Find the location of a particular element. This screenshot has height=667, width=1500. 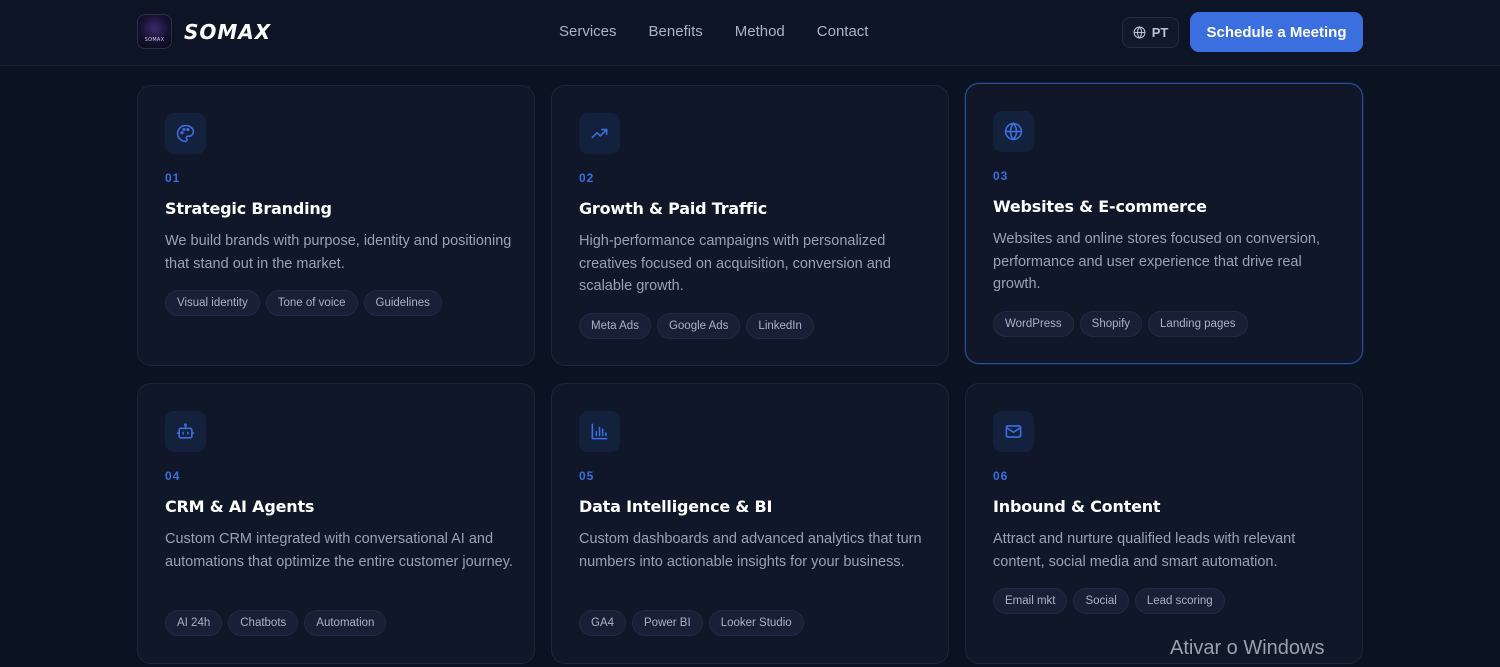

card-number: 03 is located at coordinates (1001, 176).